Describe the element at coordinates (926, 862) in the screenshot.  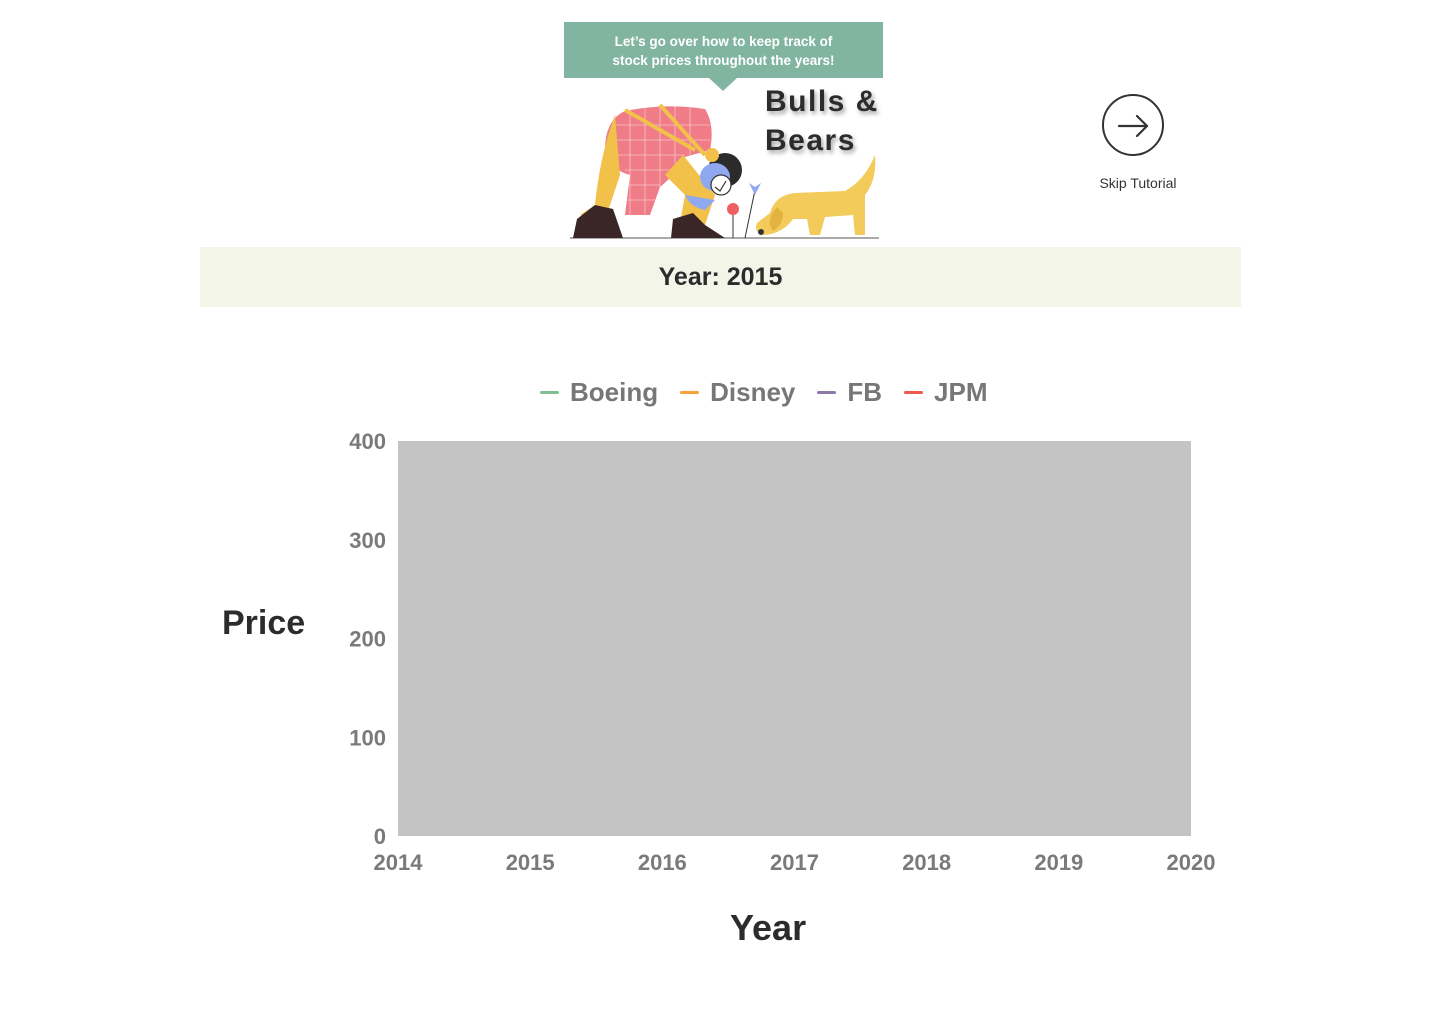
I see `x-tick-label: 2018` at that location.